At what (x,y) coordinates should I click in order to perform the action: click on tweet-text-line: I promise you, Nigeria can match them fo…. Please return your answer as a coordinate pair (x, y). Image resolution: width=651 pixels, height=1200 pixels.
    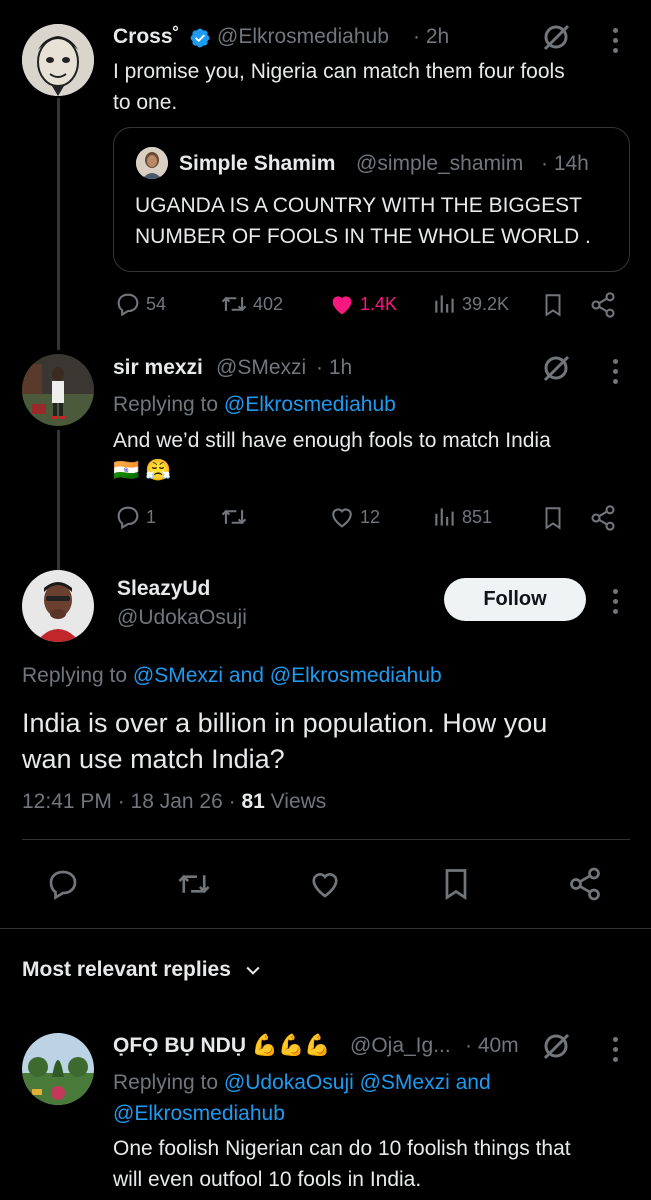
    Looking at the image, I should click on (339, 71).